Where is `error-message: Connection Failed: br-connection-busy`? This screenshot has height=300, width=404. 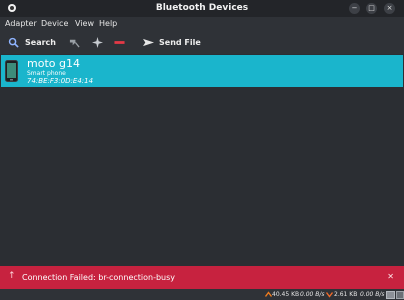
error-message: Connection Failed: br-connection-busy is located at coordinates (99, 277).